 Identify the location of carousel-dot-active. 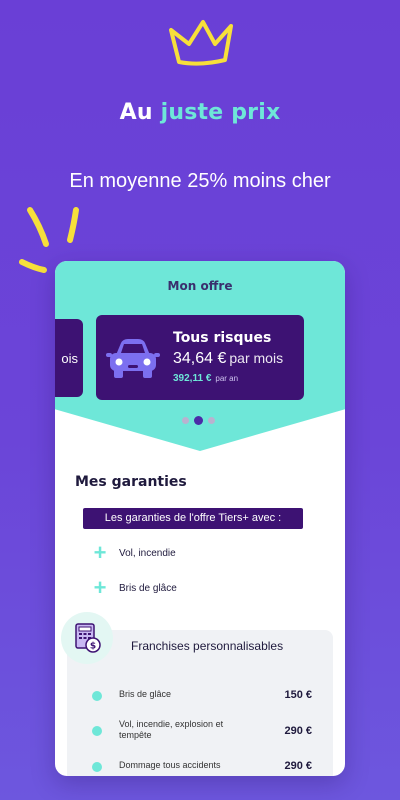
(198, 420).